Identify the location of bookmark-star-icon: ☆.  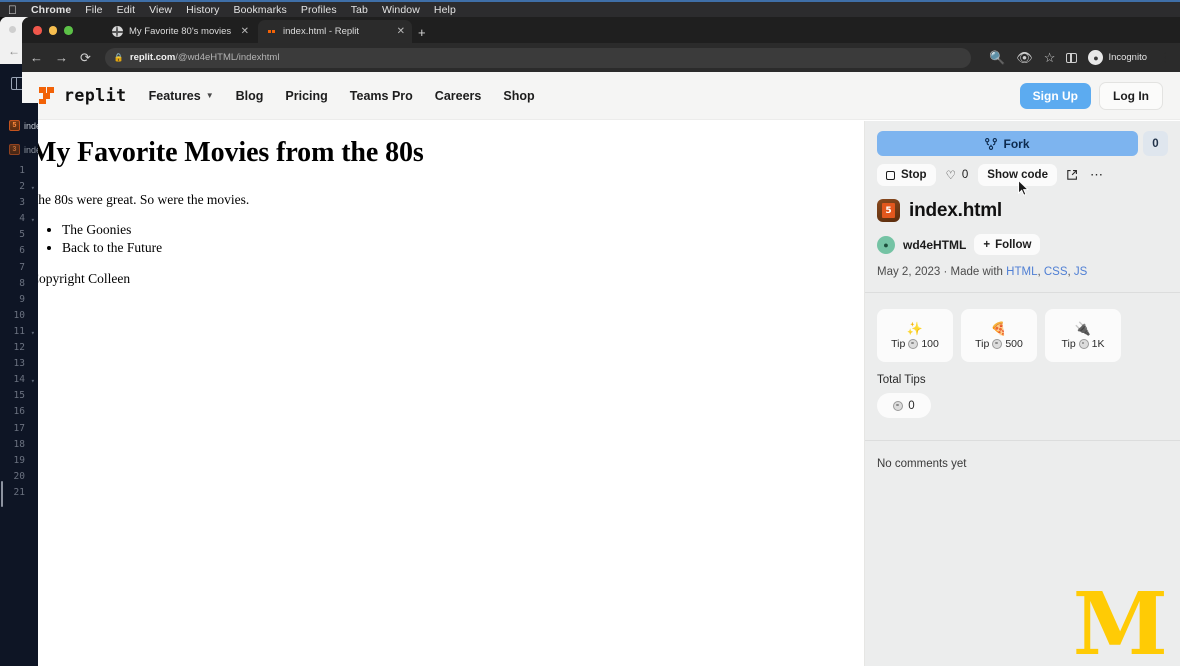
(1050, 57).